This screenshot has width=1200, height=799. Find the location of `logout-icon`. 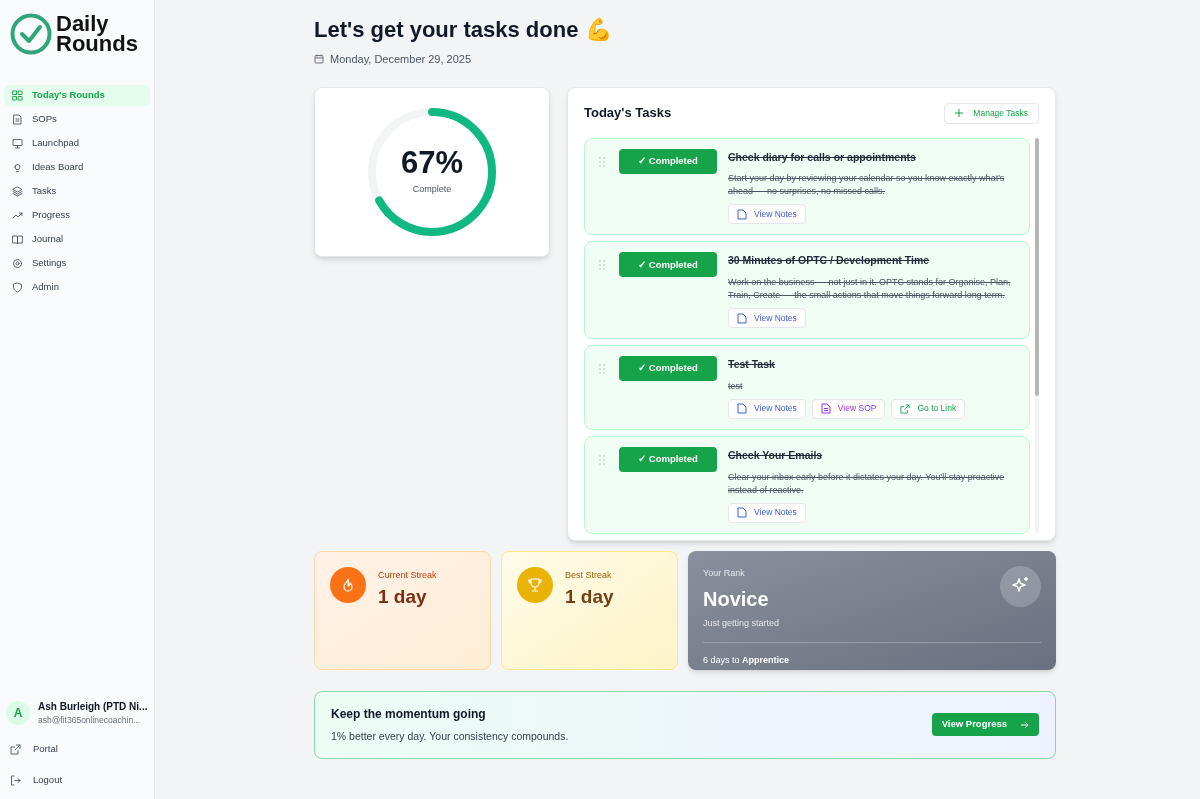

logout-icon is located at coordinates (15, 780).